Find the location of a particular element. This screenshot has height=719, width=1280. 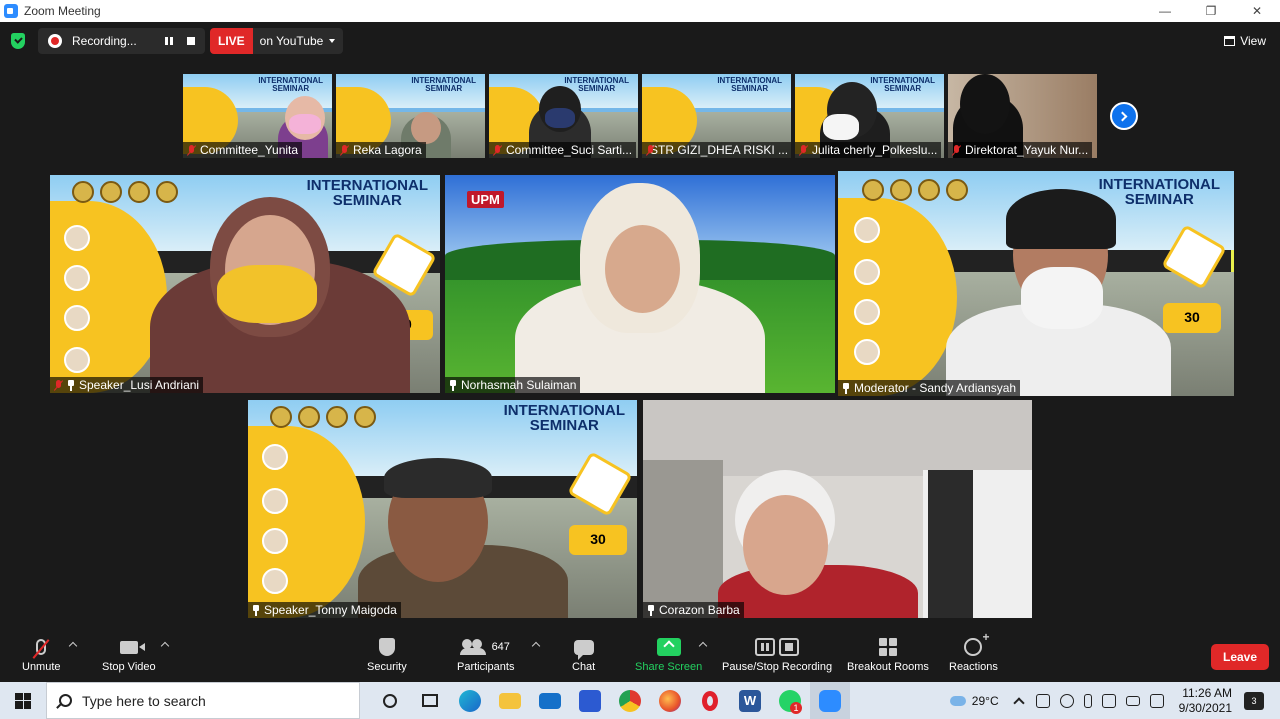

chevron-up-icon is located at coordinates (1018, 702).